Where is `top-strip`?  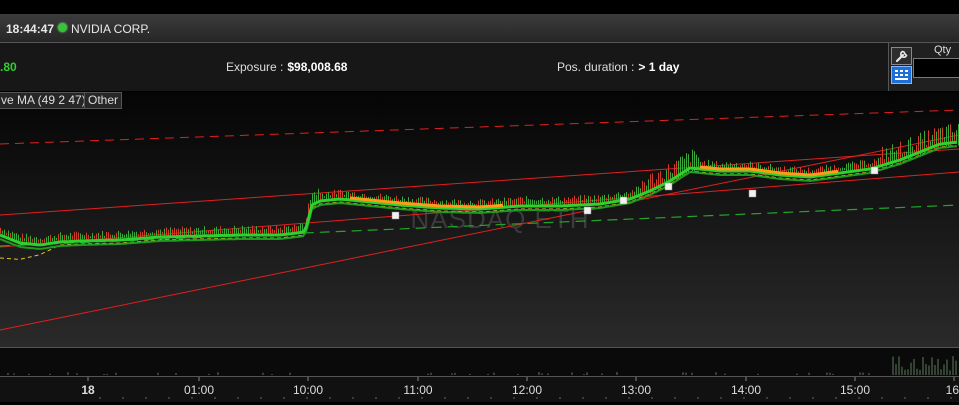 top-strip is located at coordinates (479, 7).